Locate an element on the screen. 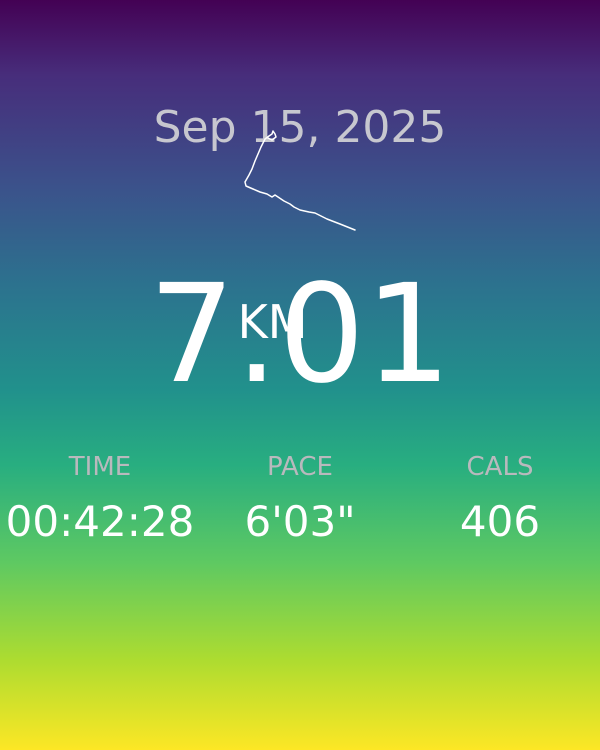 The image size is (600, 750). stat-pace-label: PACE is located at coordinates (300, 467).